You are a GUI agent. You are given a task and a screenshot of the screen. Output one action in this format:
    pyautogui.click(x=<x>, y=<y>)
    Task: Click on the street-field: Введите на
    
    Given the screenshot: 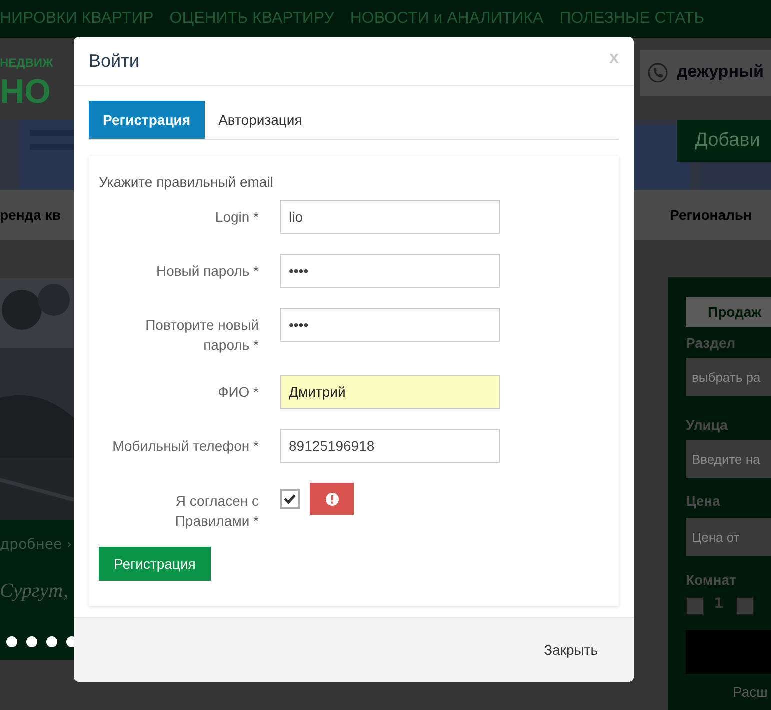 What is the action you would take?
    pyautogui.click(x=728, y=459)
    